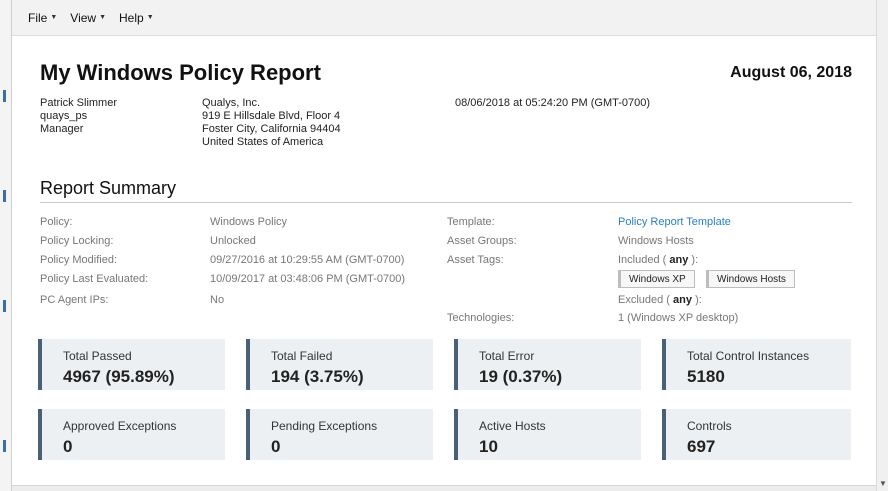  I want to click on stat-value: 10, so click(488, 446).